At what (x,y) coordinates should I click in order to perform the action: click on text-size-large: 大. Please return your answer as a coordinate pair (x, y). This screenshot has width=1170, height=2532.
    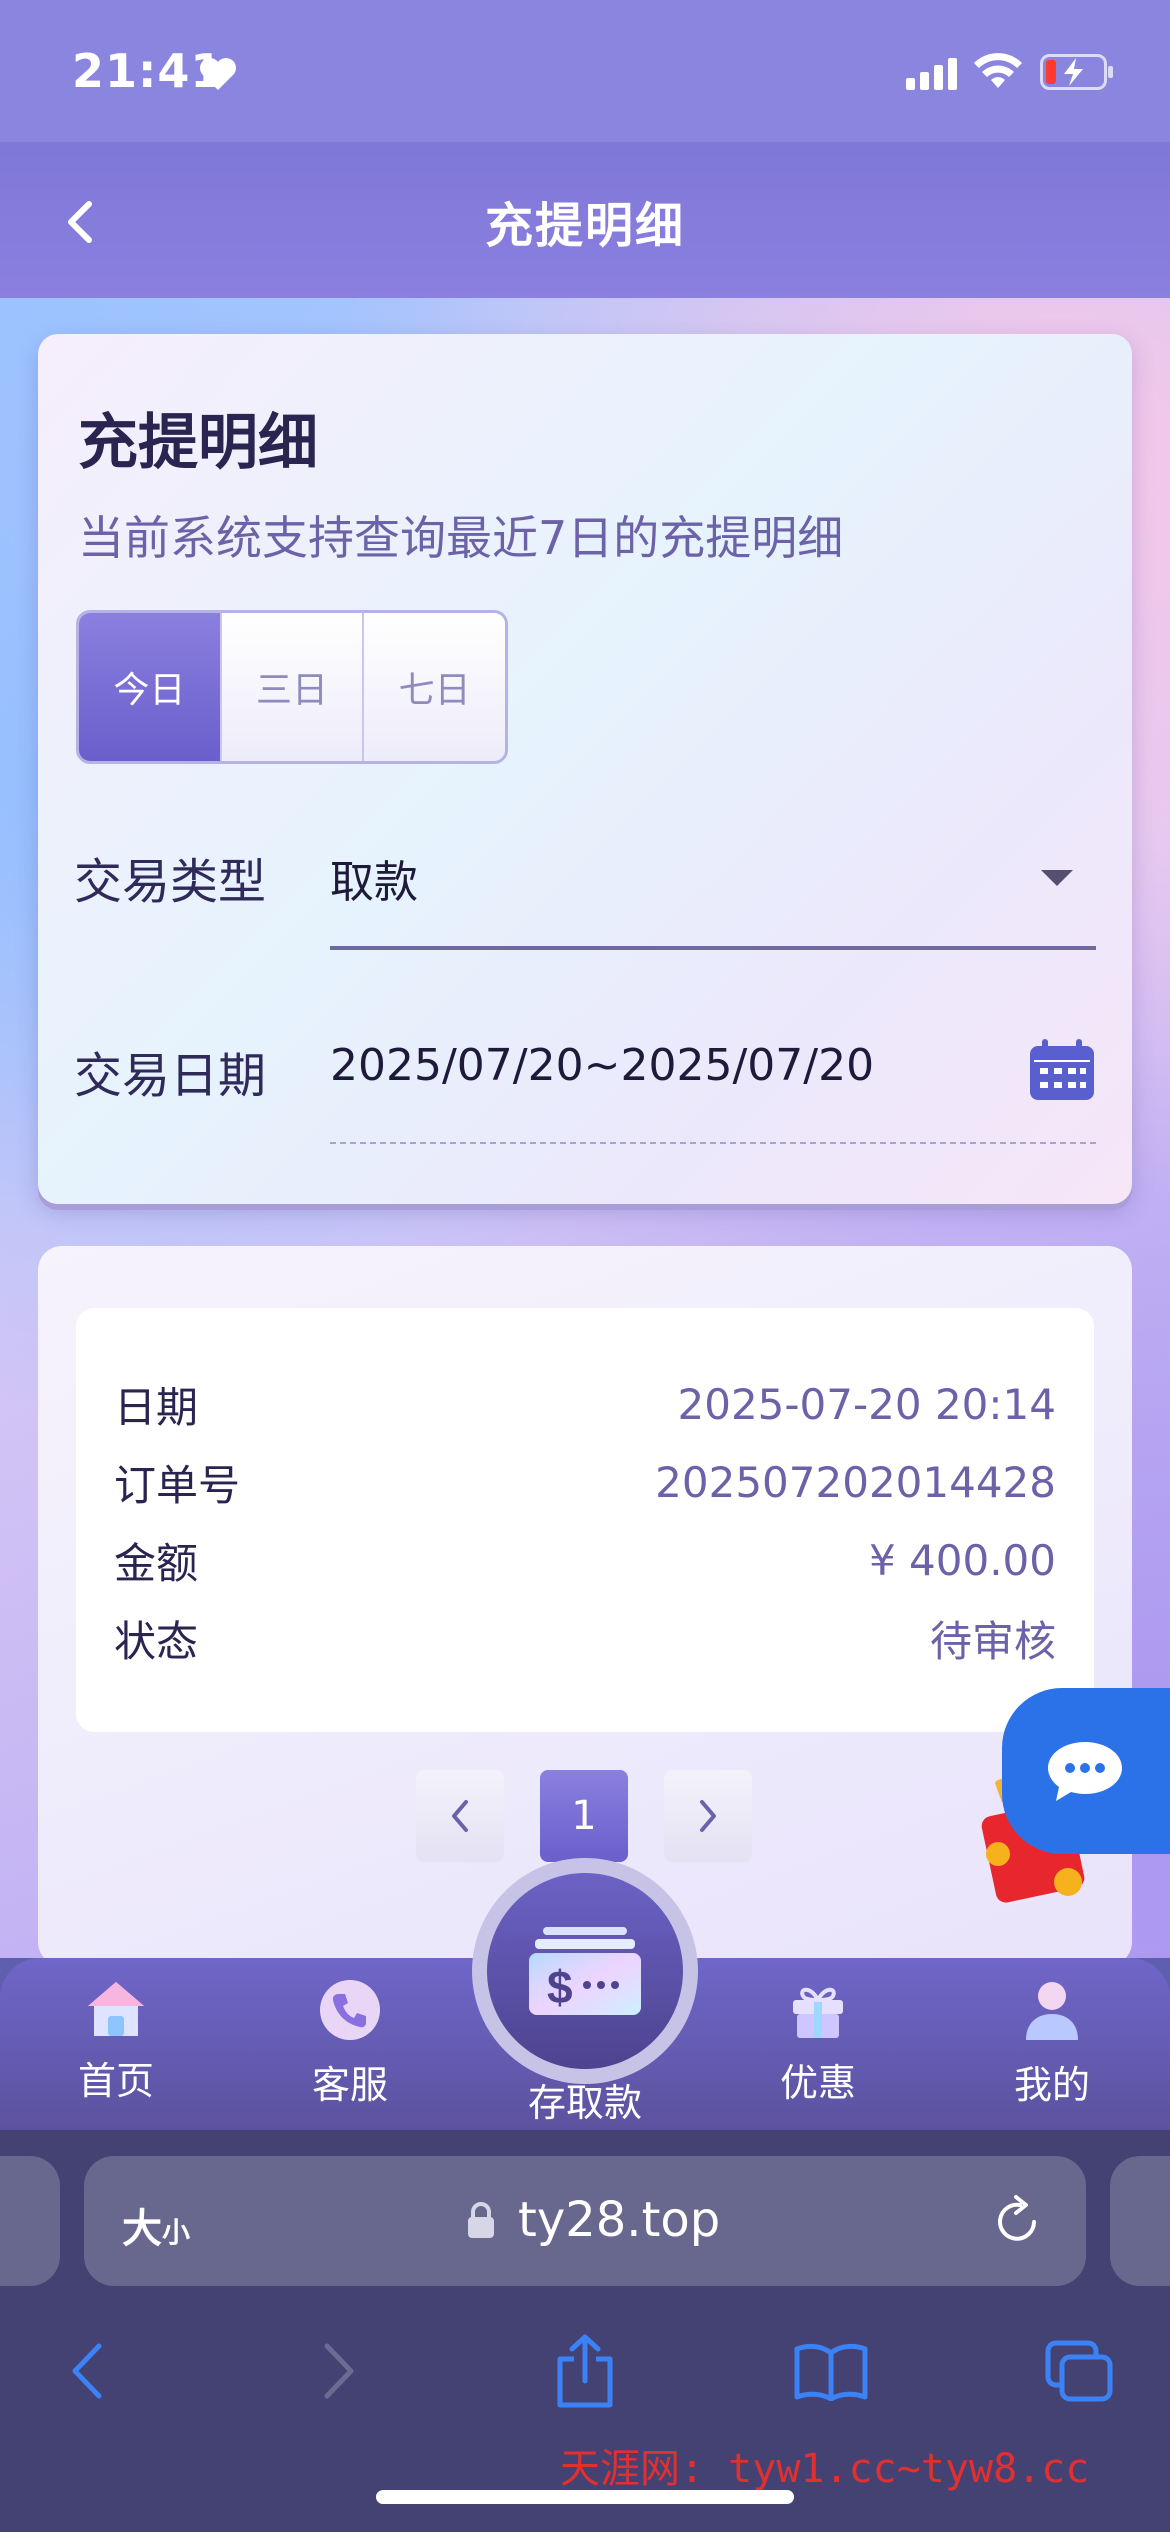
    Looking at the image, I should click on (142, 2229).